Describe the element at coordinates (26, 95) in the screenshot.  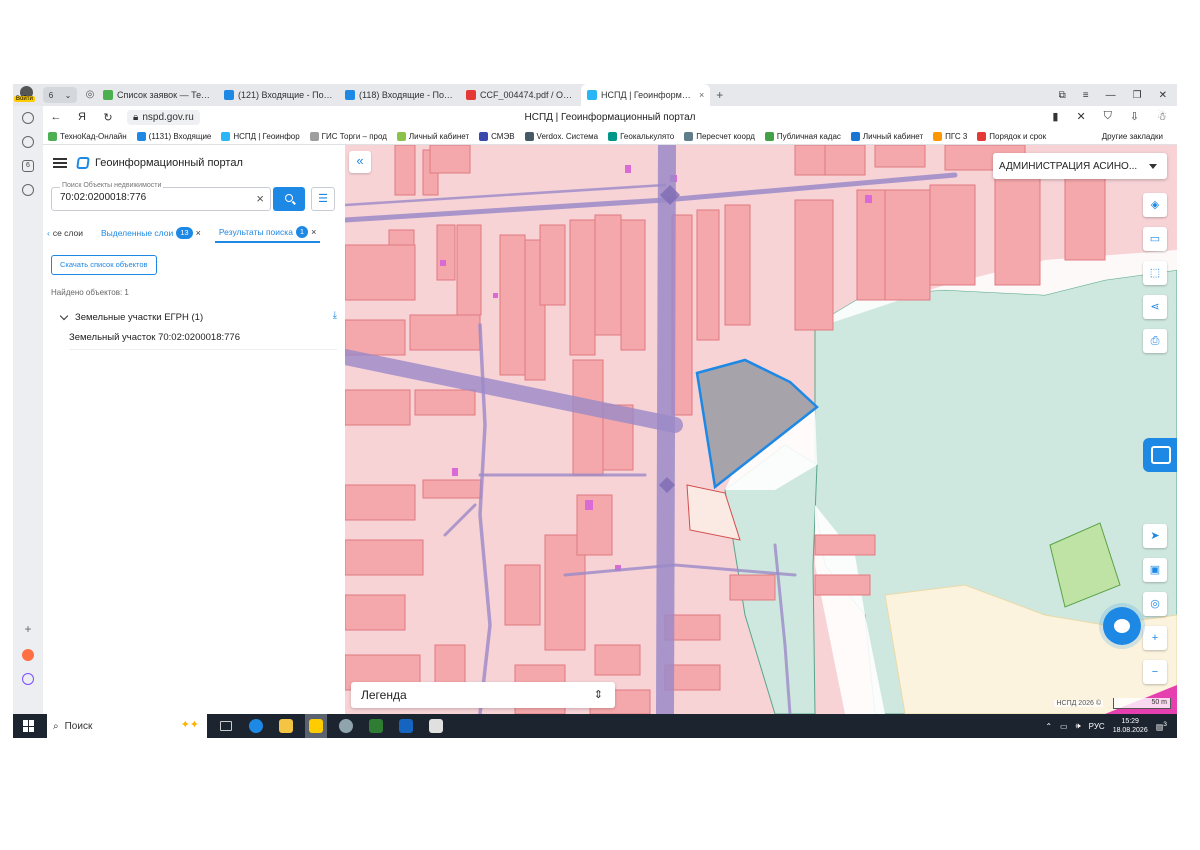
I see `login-button: Войти` at that location.